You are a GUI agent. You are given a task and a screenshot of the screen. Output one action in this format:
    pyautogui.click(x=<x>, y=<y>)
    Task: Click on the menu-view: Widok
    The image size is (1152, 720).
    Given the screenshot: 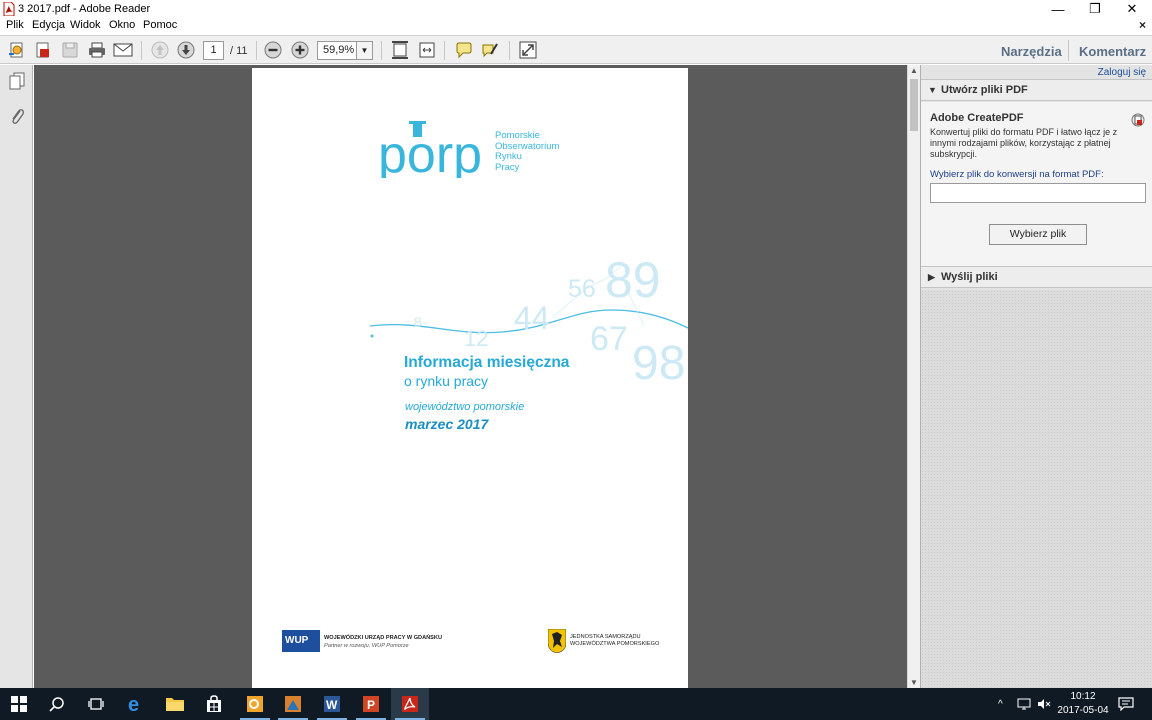 What is the action you would take?
    pyautogui.click(x=85, y=25)
    